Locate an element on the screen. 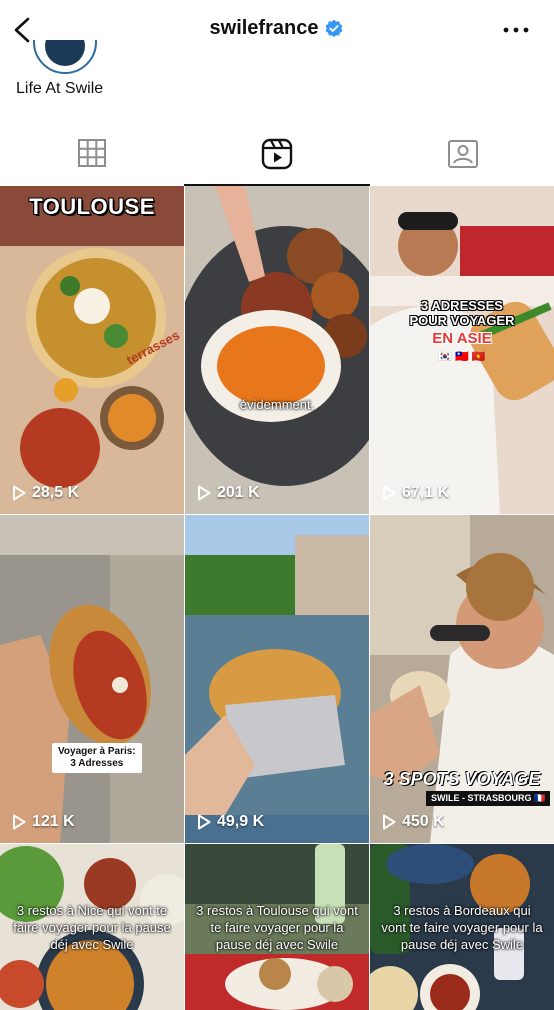 The image size is (554, 1010). reel-tile-dip: évidemment. 201 K is located at coordinates (277, 350).